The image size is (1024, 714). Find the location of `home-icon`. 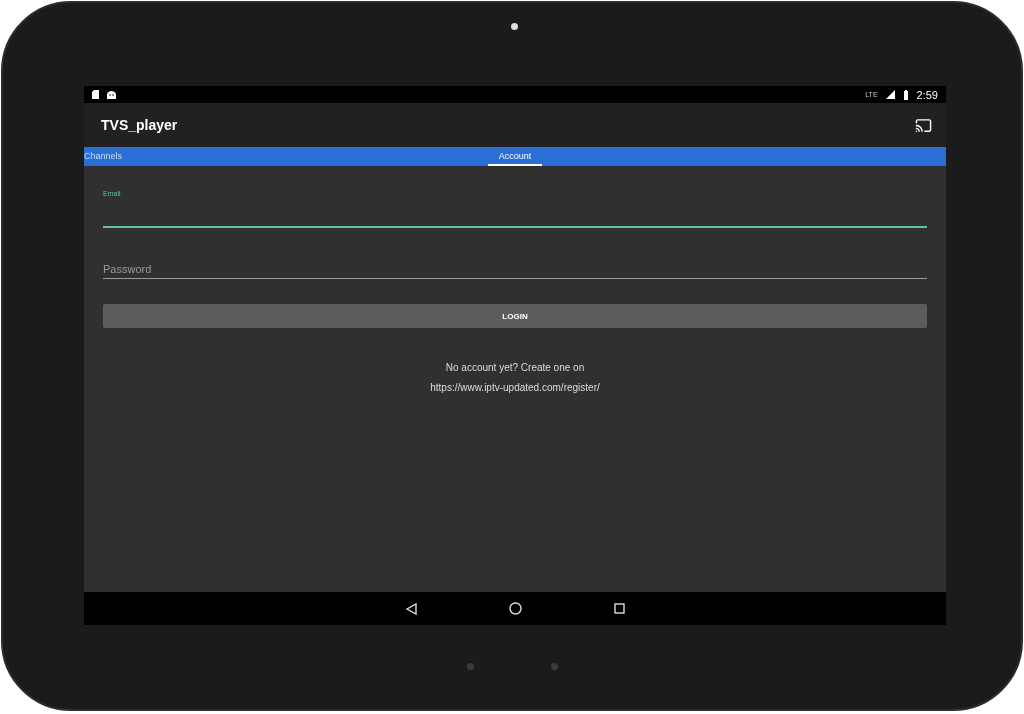

home-icon is located at coordinates (515, 608).